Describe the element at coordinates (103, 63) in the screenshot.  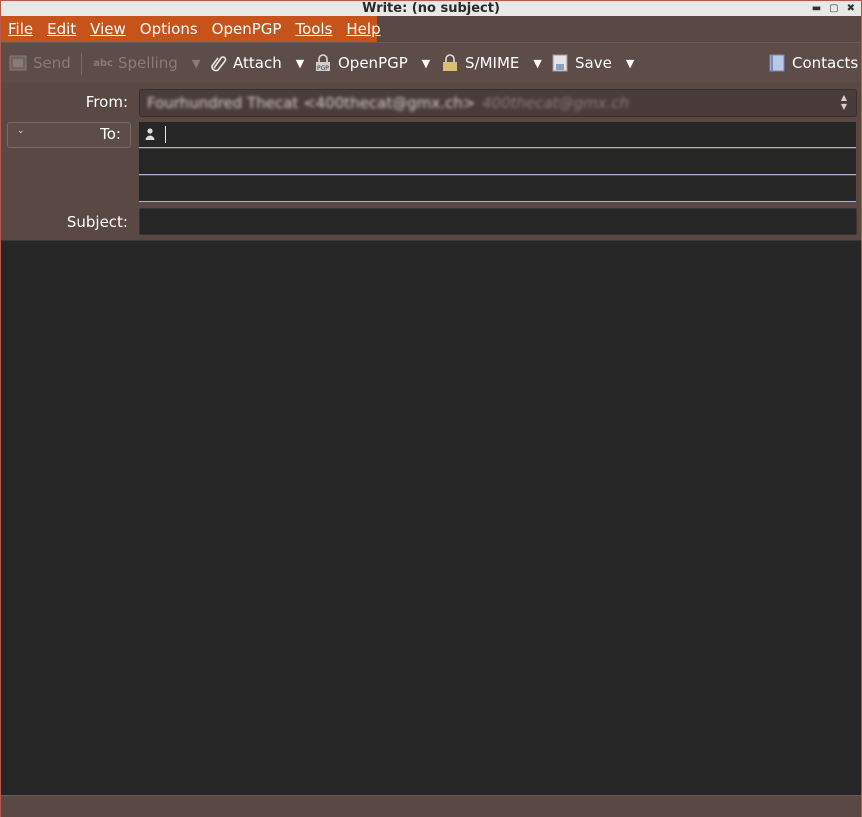
I see `spellcheck-icon: abc` at that location.